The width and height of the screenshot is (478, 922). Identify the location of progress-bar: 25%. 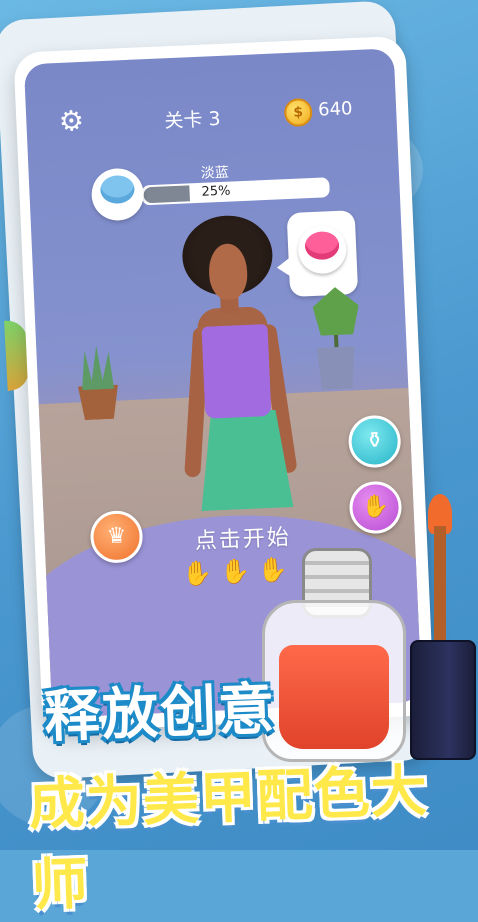
(235, 191).